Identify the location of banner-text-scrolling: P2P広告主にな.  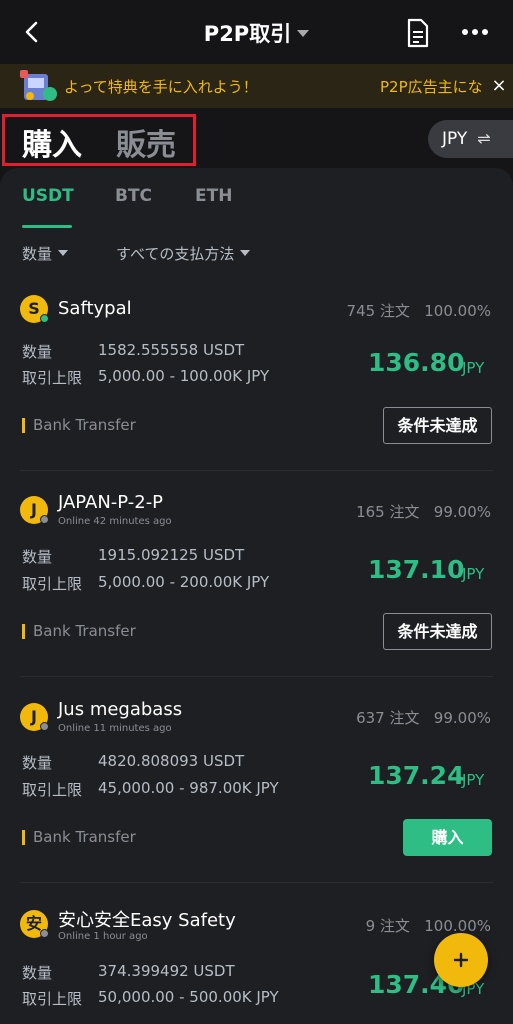
(431, 87).